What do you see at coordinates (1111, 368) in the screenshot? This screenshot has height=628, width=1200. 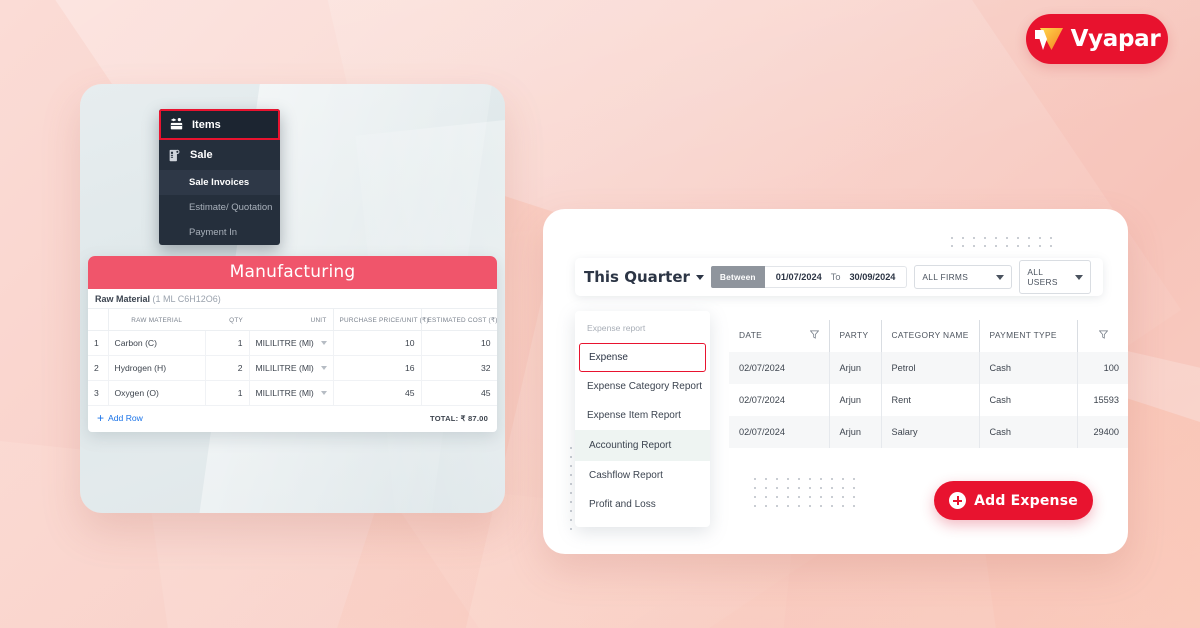 I see `cell-amount: 100` at bounding box center [1111, 368].